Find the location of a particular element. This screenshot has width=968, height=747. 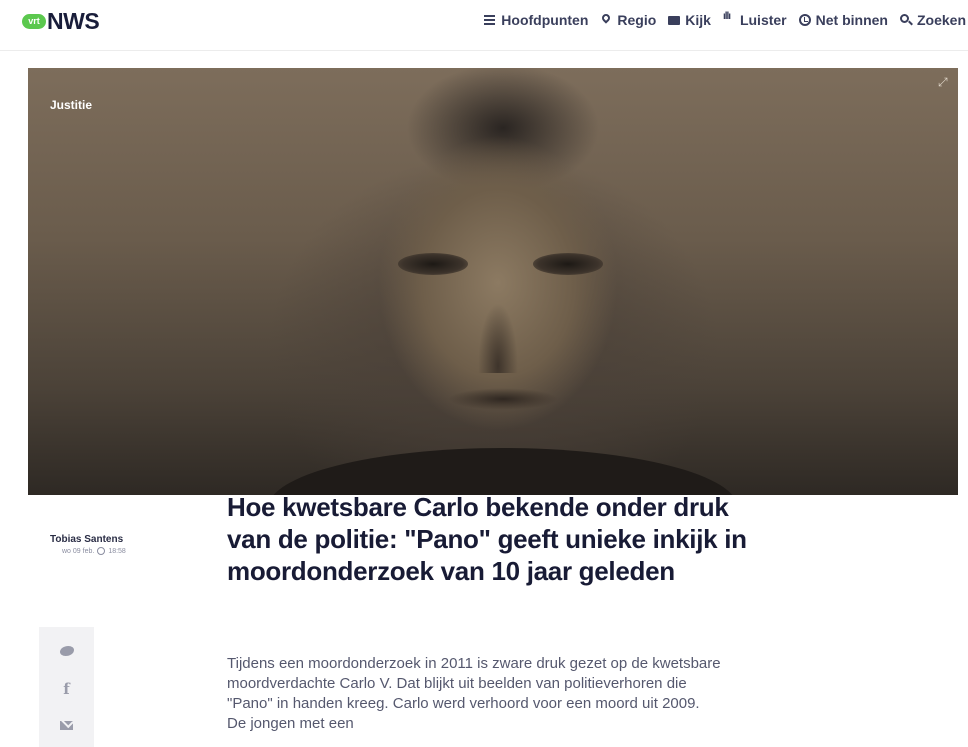

logo-badge: vrt is located at coordinates (34, 21).